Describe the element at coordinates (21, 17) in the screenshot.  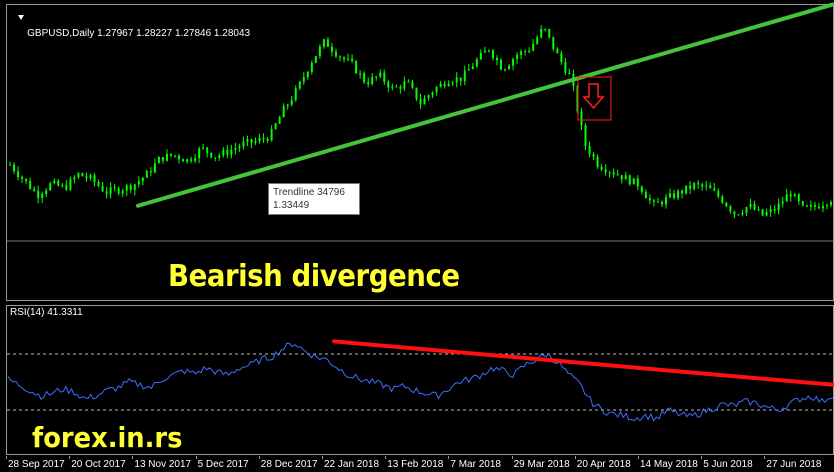
I see `triangle-down-icon` at that location.